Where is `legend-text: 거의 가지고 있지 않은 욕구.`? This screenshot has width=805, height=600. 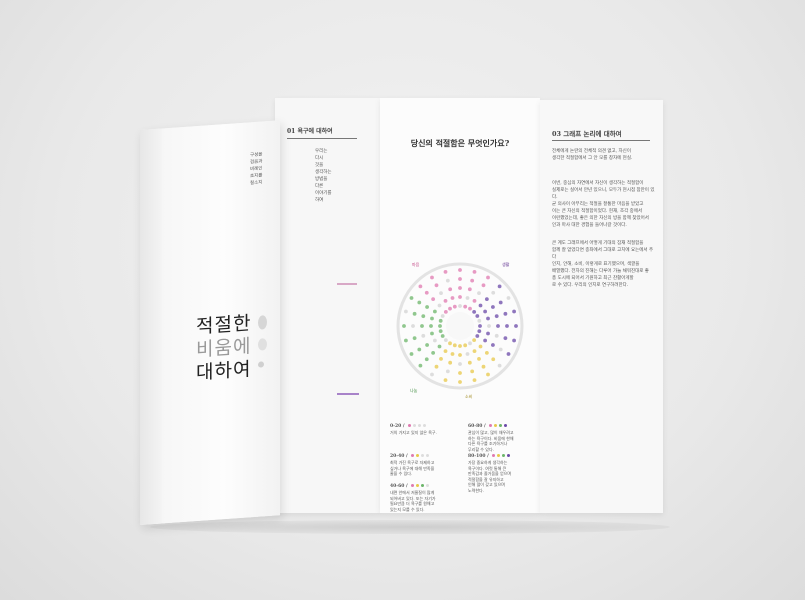 legend-text: 거의 가지고 있지 않은 욕구. is located at coordinates (413, 432).